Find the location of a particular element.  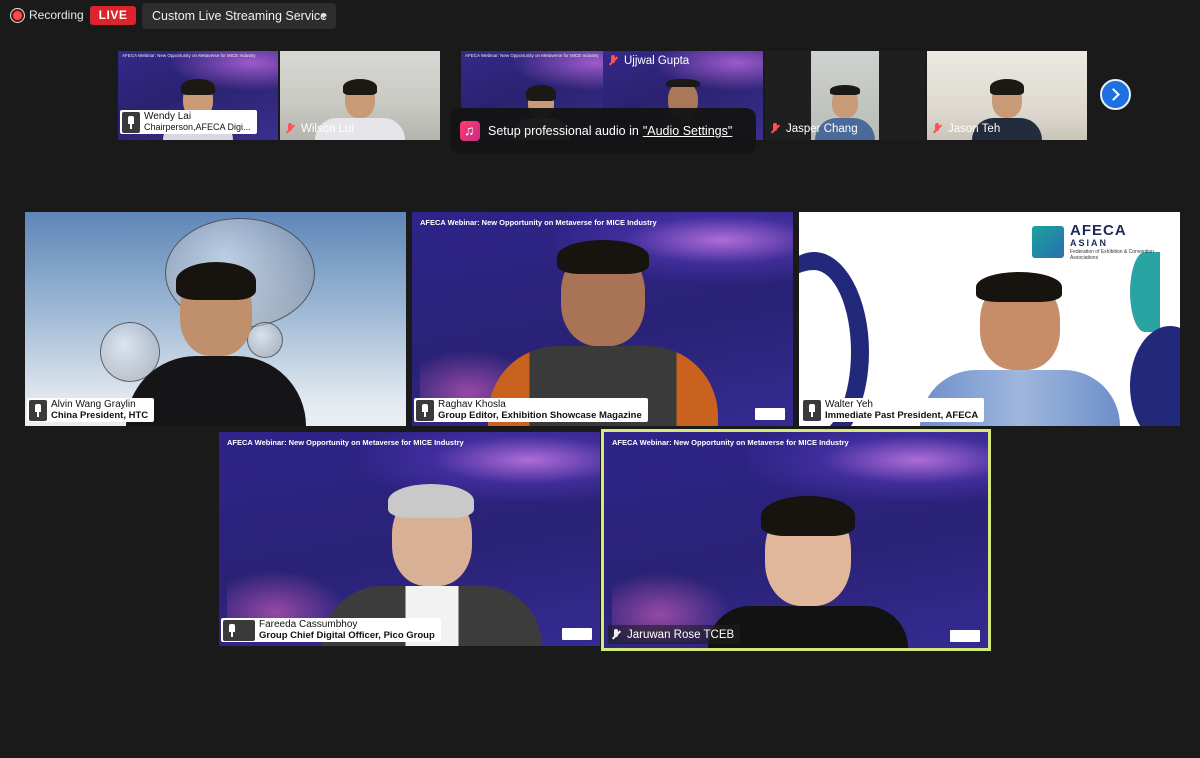

participant-thumbnail: Jason Teh is located at coordinates (1007, 95).